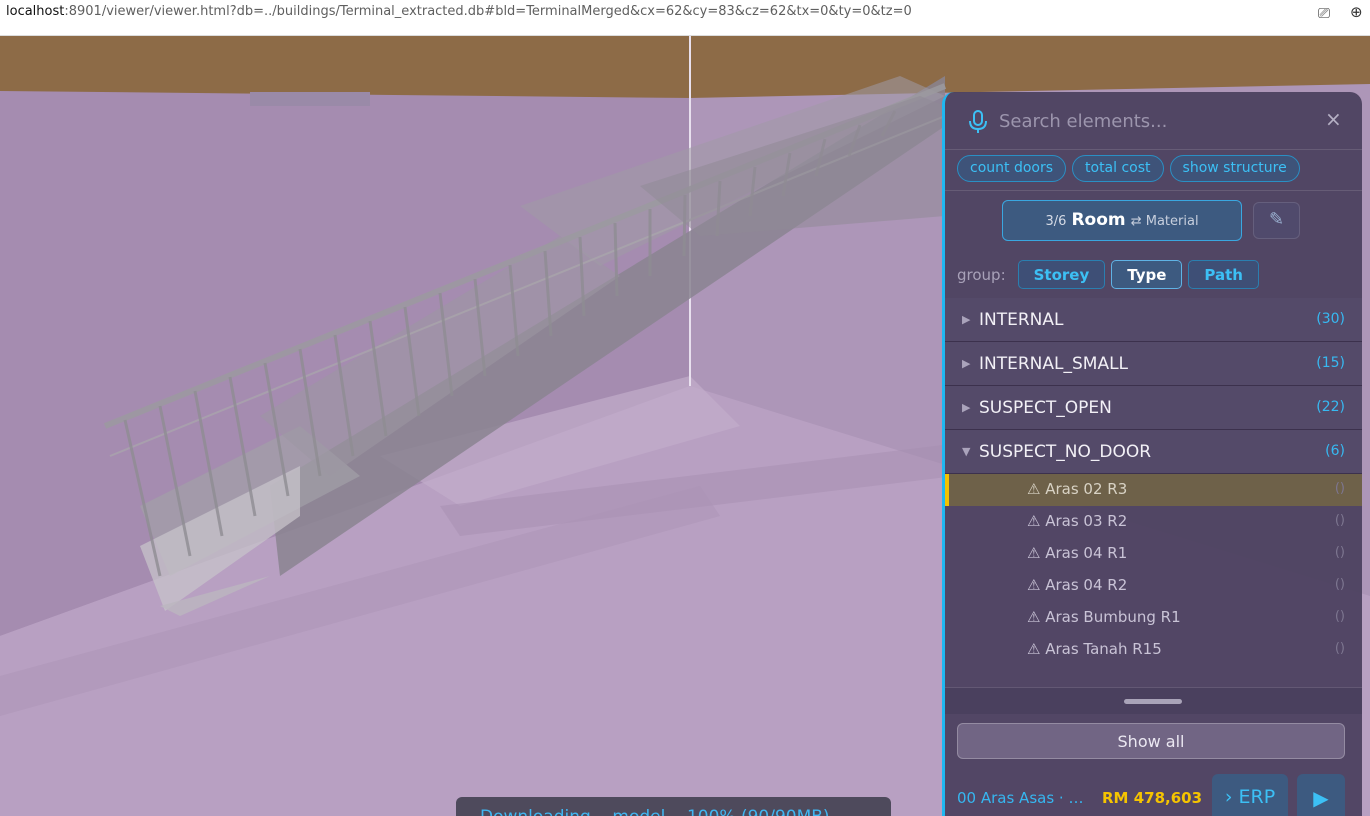 The width and height of the screenshot is (1370, 816). What do you see at coordinates (1012, 168) in the screenshot?
I see `chip-count-doors: count doors` at bounding box center [1012, 168].